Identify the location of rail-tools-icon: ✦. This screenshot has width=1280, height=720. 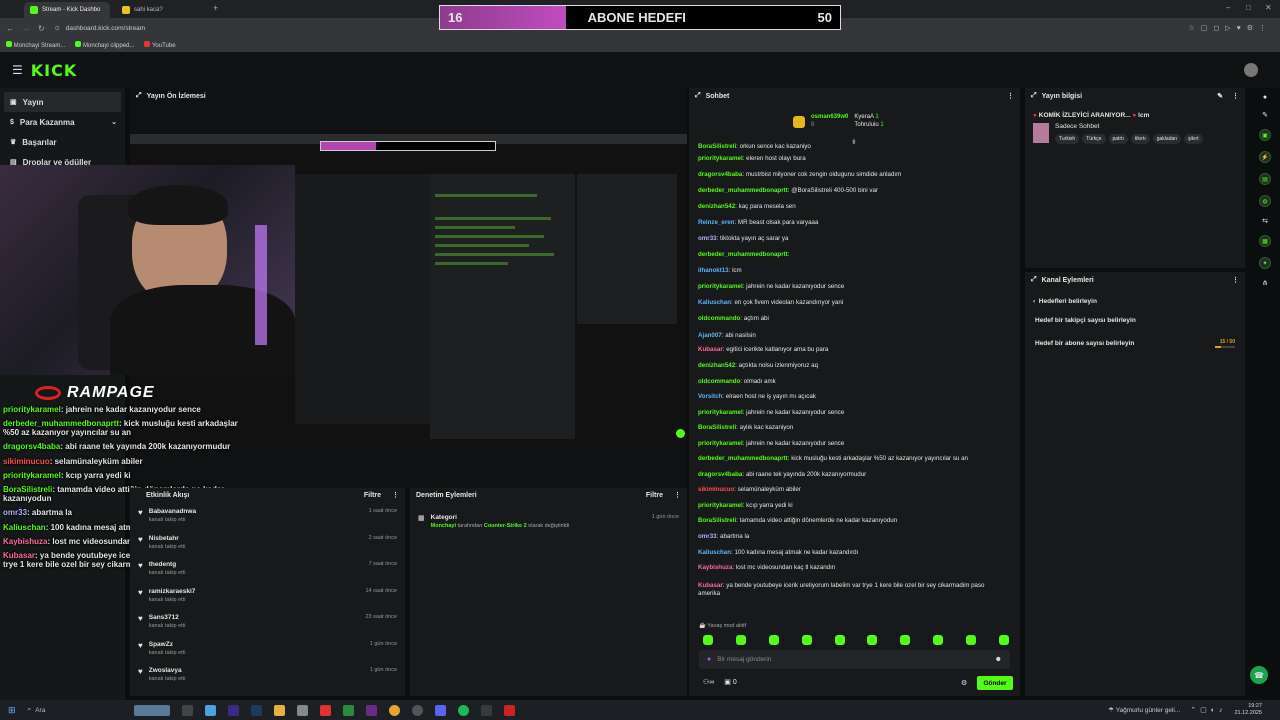
(1265, 263).